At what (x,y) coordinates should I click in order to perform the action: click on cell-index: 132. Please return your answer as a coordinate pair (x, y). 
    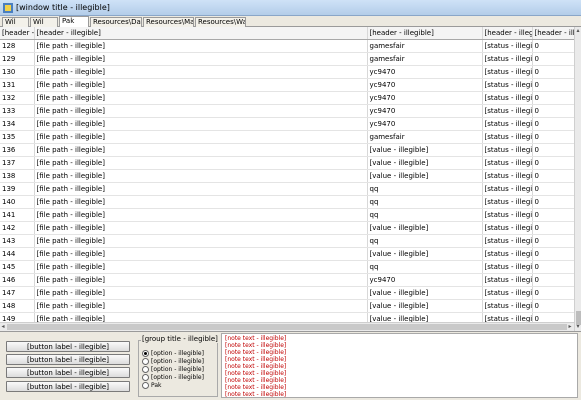
    Looking at the image, I should click on (17, 98).